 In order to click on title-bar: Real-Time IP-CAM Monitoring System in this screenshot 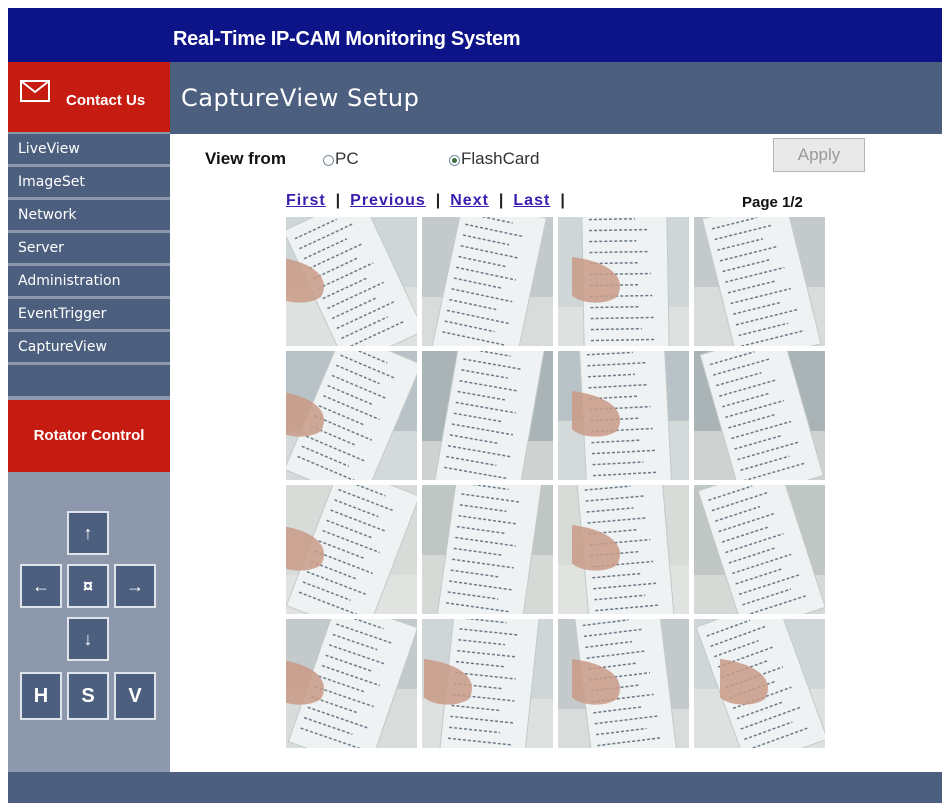, I will do `click(475, 35)`.